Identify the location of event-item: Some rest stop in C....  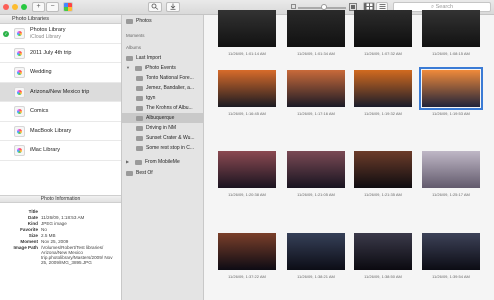
(163, 148).